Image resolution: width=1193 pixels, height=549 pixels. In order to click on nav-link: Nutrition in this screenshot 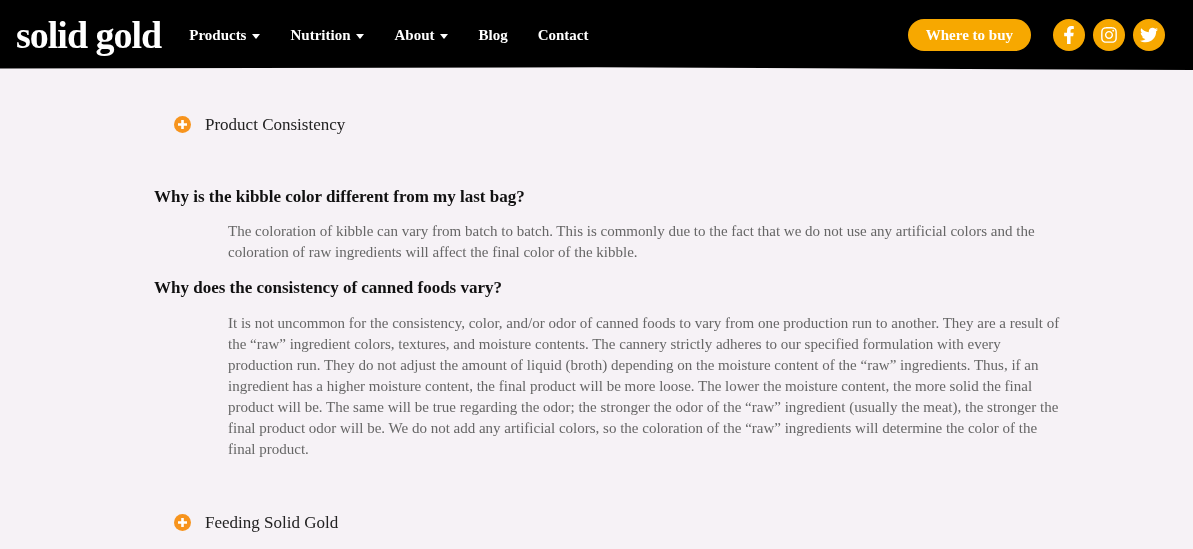, I will do `click(327, 35)`.